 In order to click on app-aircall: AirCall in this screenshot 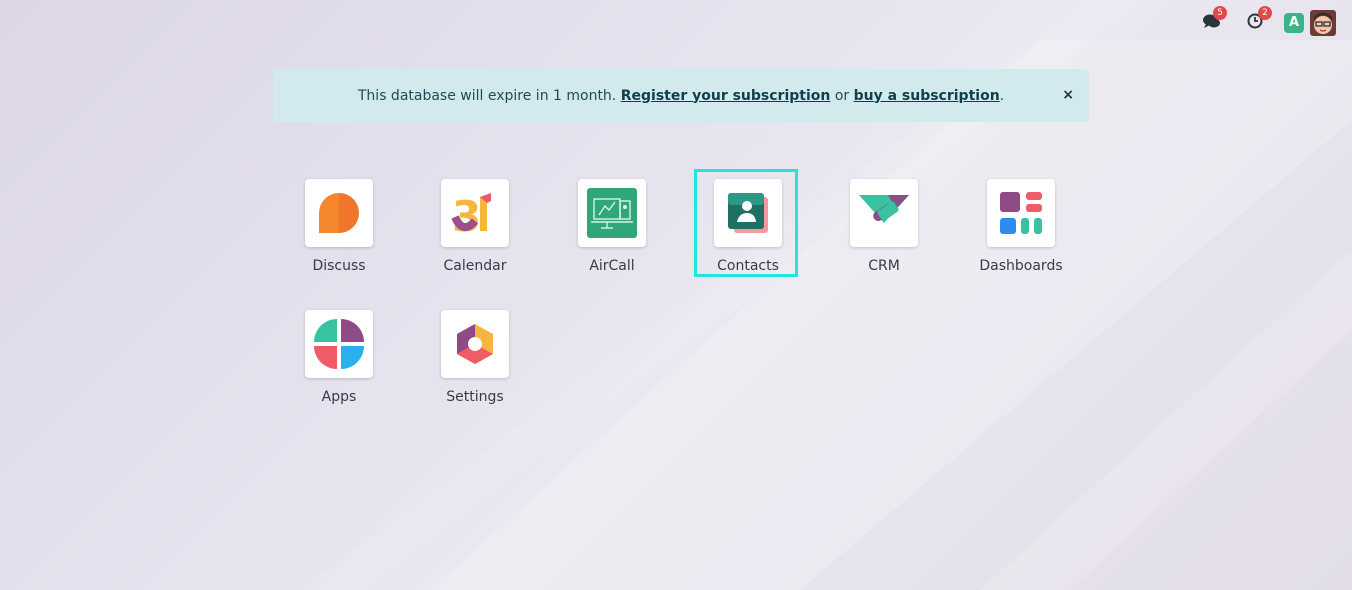, I will do `click(612, 234)`.